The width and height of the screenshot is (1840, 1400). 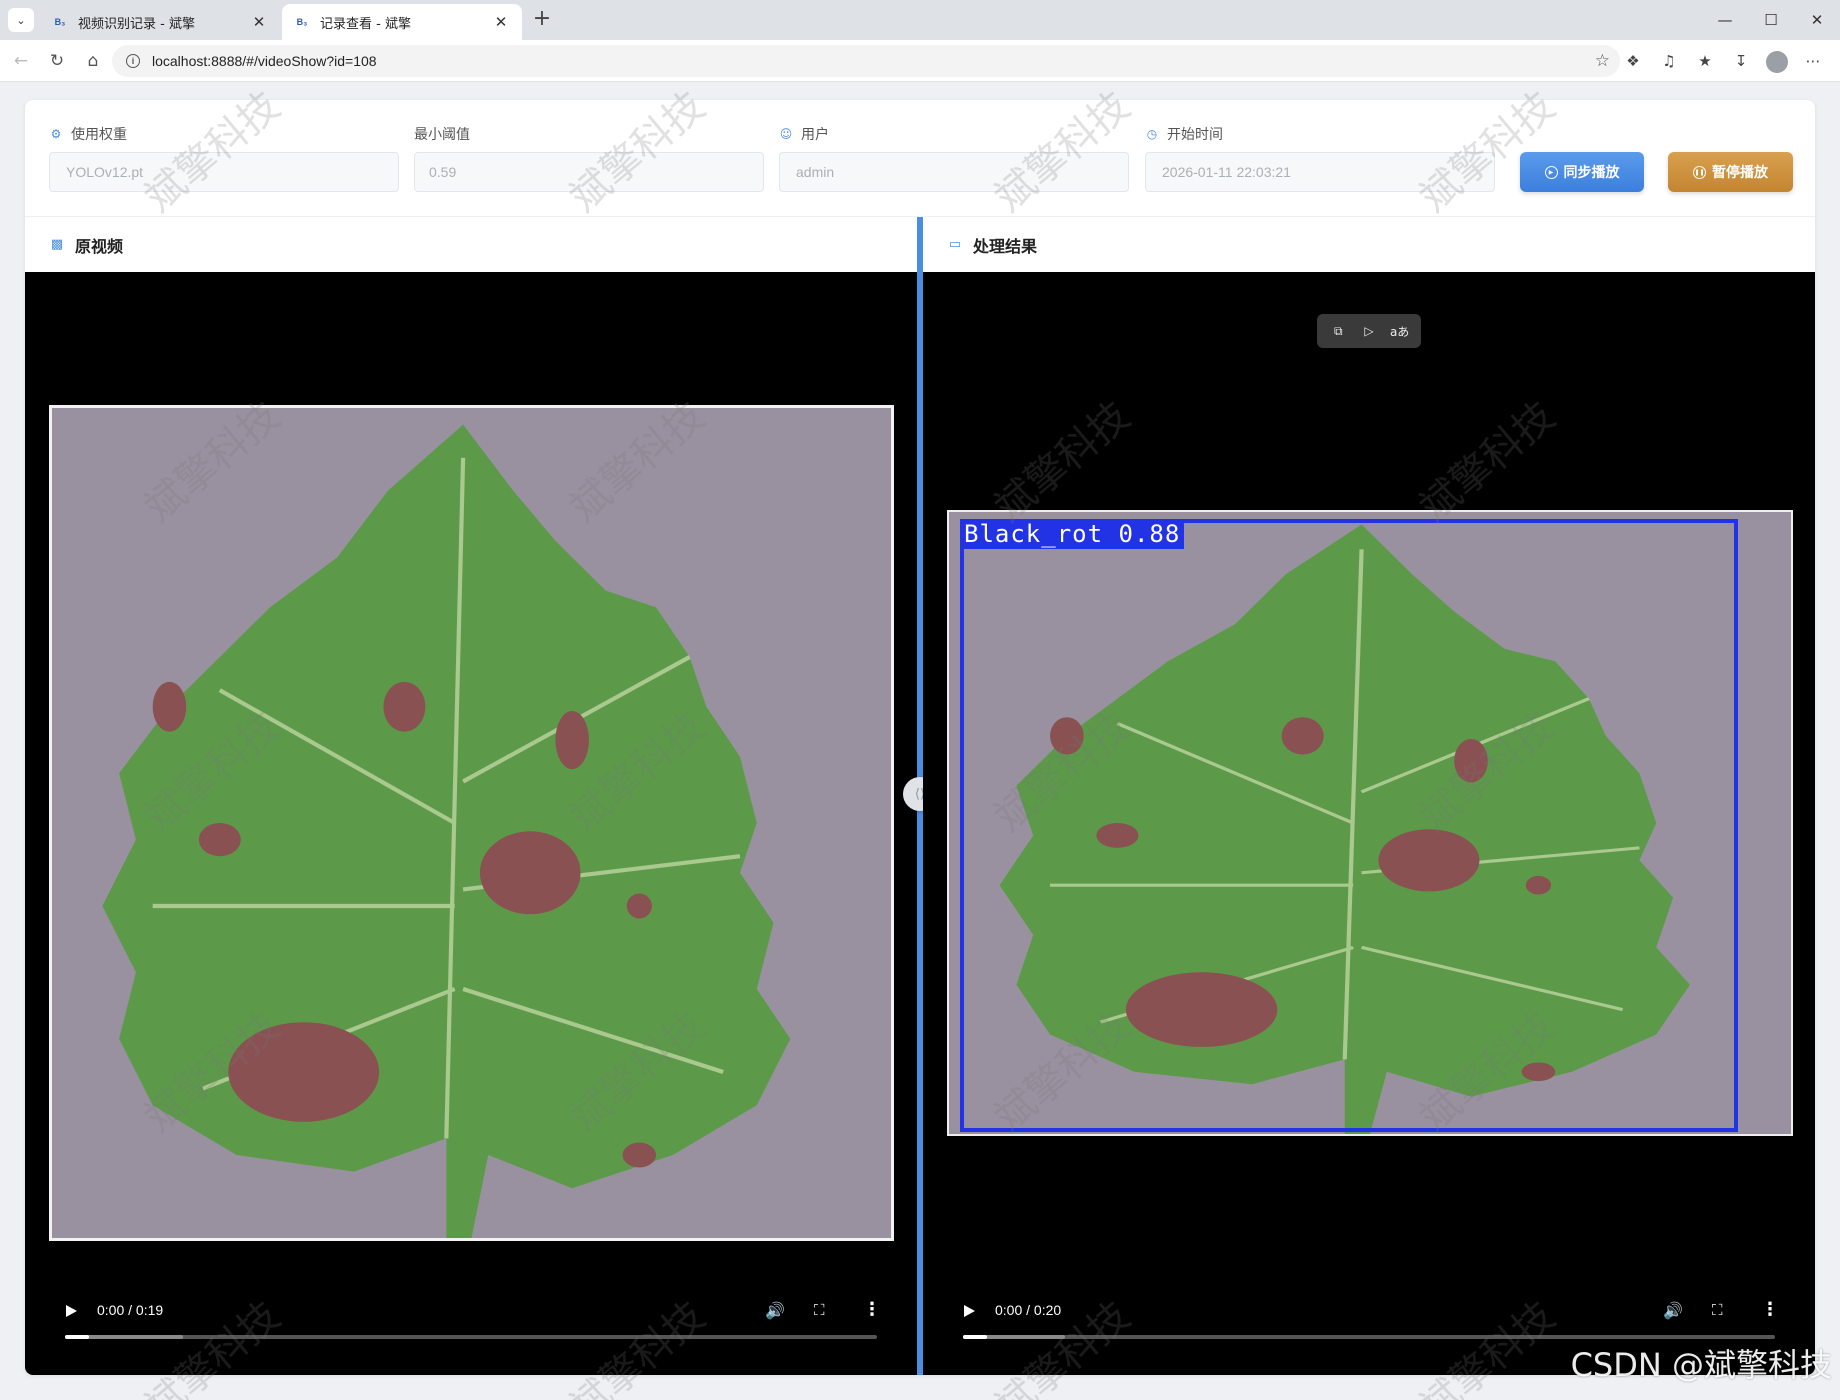 What do you see at coordinates (1813, 61) in the screenshot?
I see `more-options-icon: ⋯` at bounding box center [1813, 61].